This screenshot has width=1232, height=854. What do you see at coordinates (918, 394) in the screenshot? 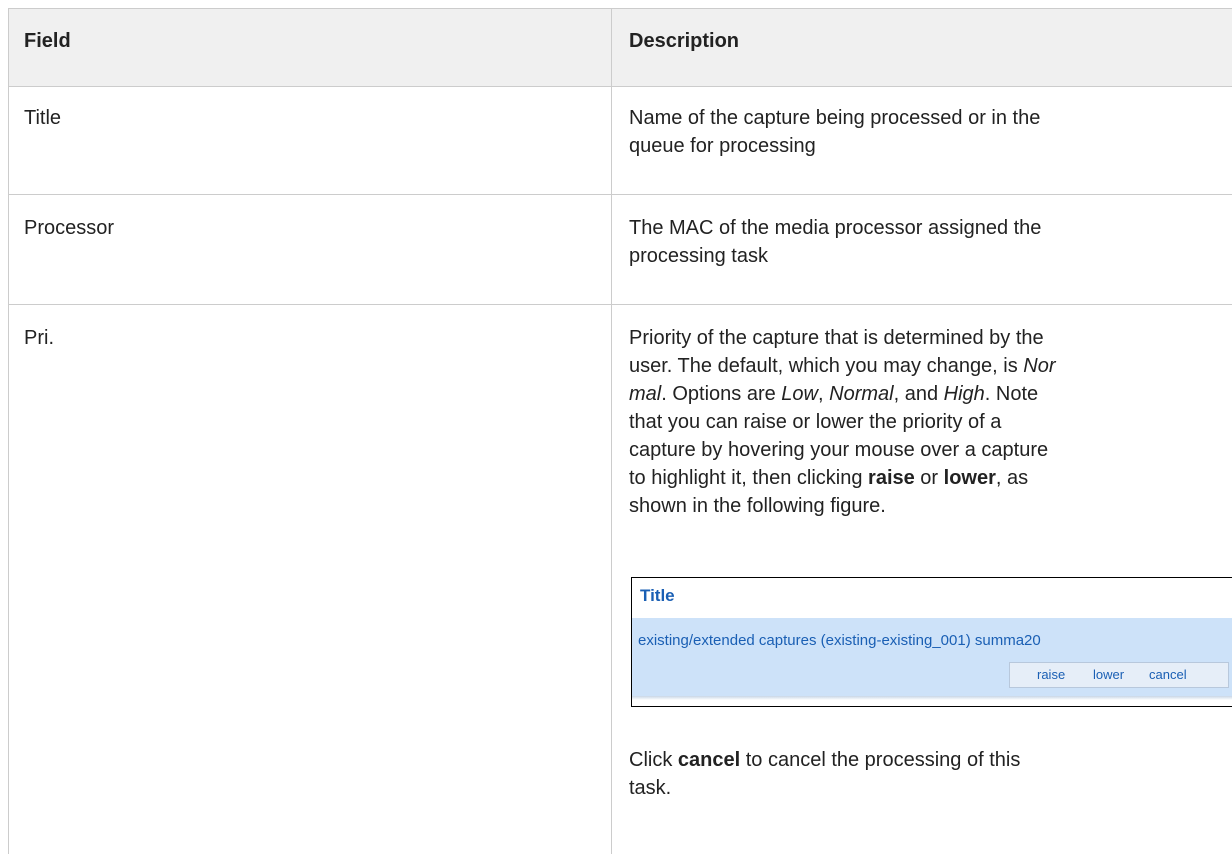
I see `text-run: , and` at bounding box center [918, 394].